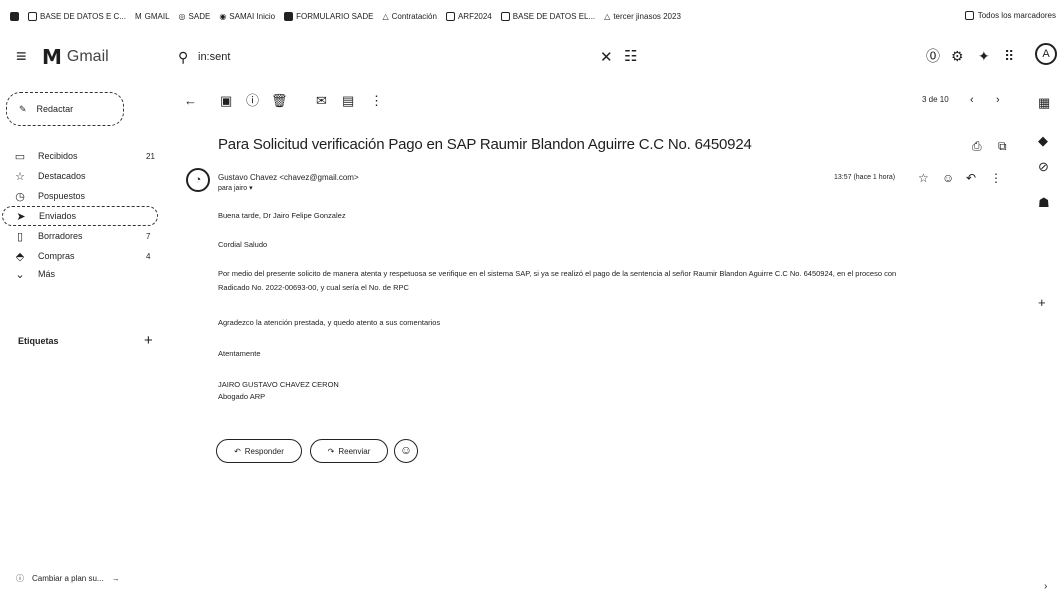 Image resolution: width=1062 pixels, height=594 pixels. I want to click on forward-button: ↷ Reenviar, so click(349, 451).